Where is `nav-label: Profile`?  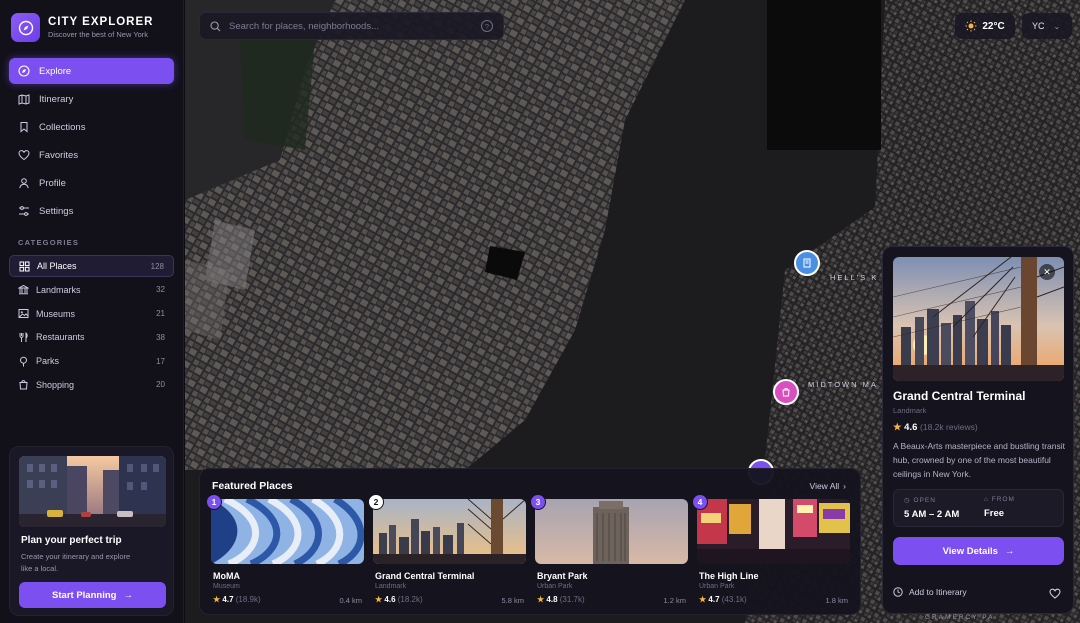
nav-label: Profile is located at coordinates (52, 183).